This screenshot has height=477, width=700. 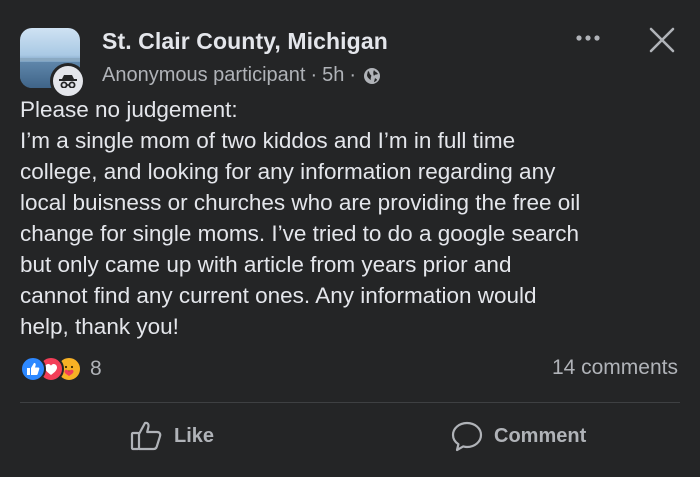 I want to click on post-body-line: help, thank you!, so click(x=99, y=326).